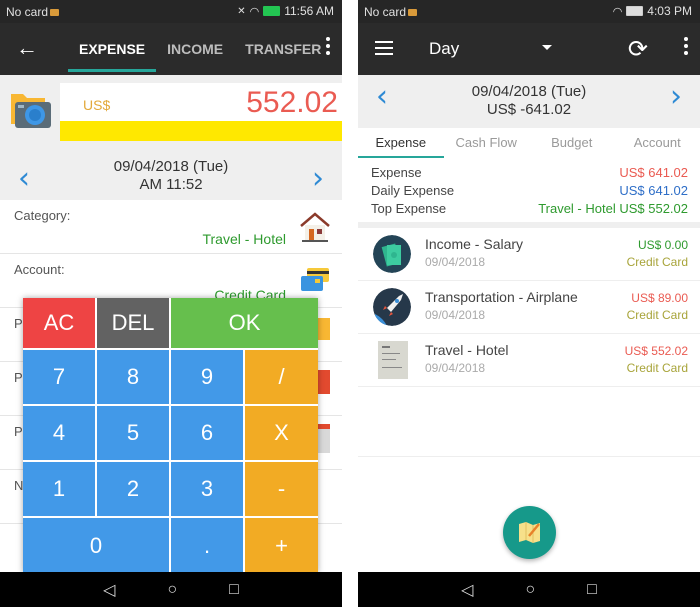 The height and width of the screenshot is (607, 700). What do you see at coordinates (133, 433) in the screenshot?
I see `key-5: 5` at bounding box center [133, 433].